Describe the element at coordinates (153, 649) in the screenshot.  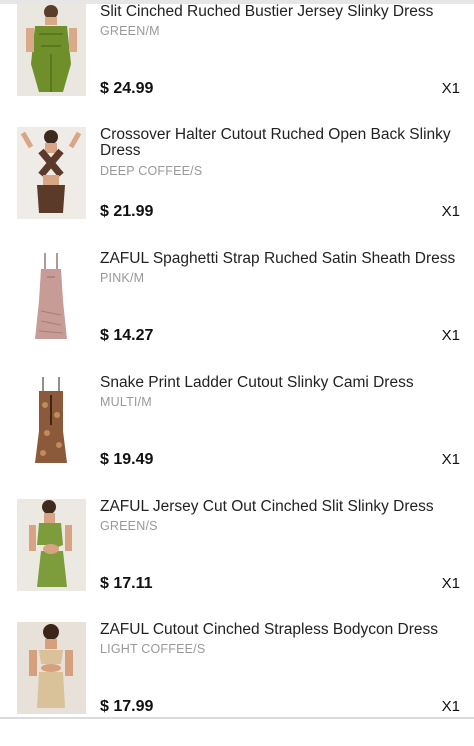
I see `product-variant: LIGHT COFFEE/S` at that location.